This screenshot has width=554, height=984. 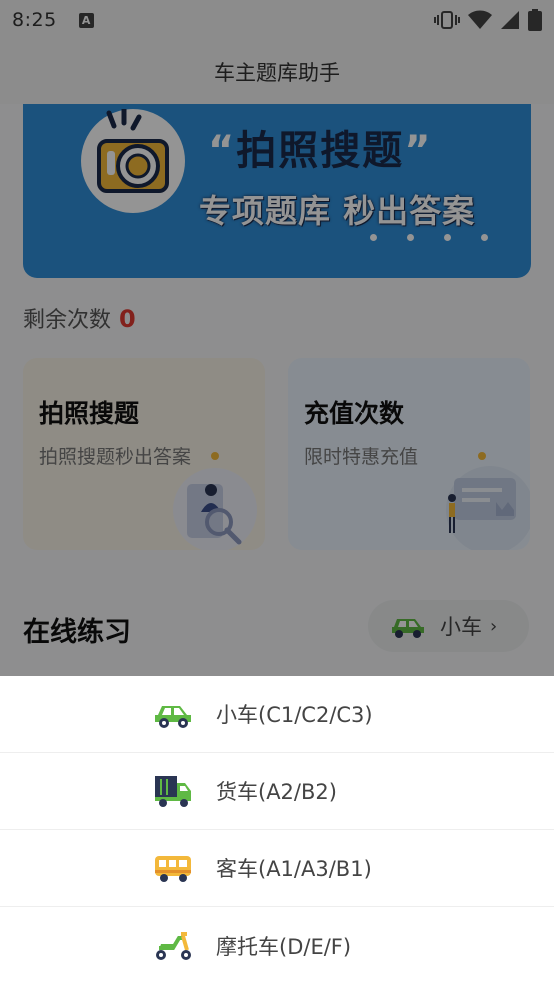 I want to click on vehicle-option-label: 客车(A1/A3/B1), so click(x=294, y=869).